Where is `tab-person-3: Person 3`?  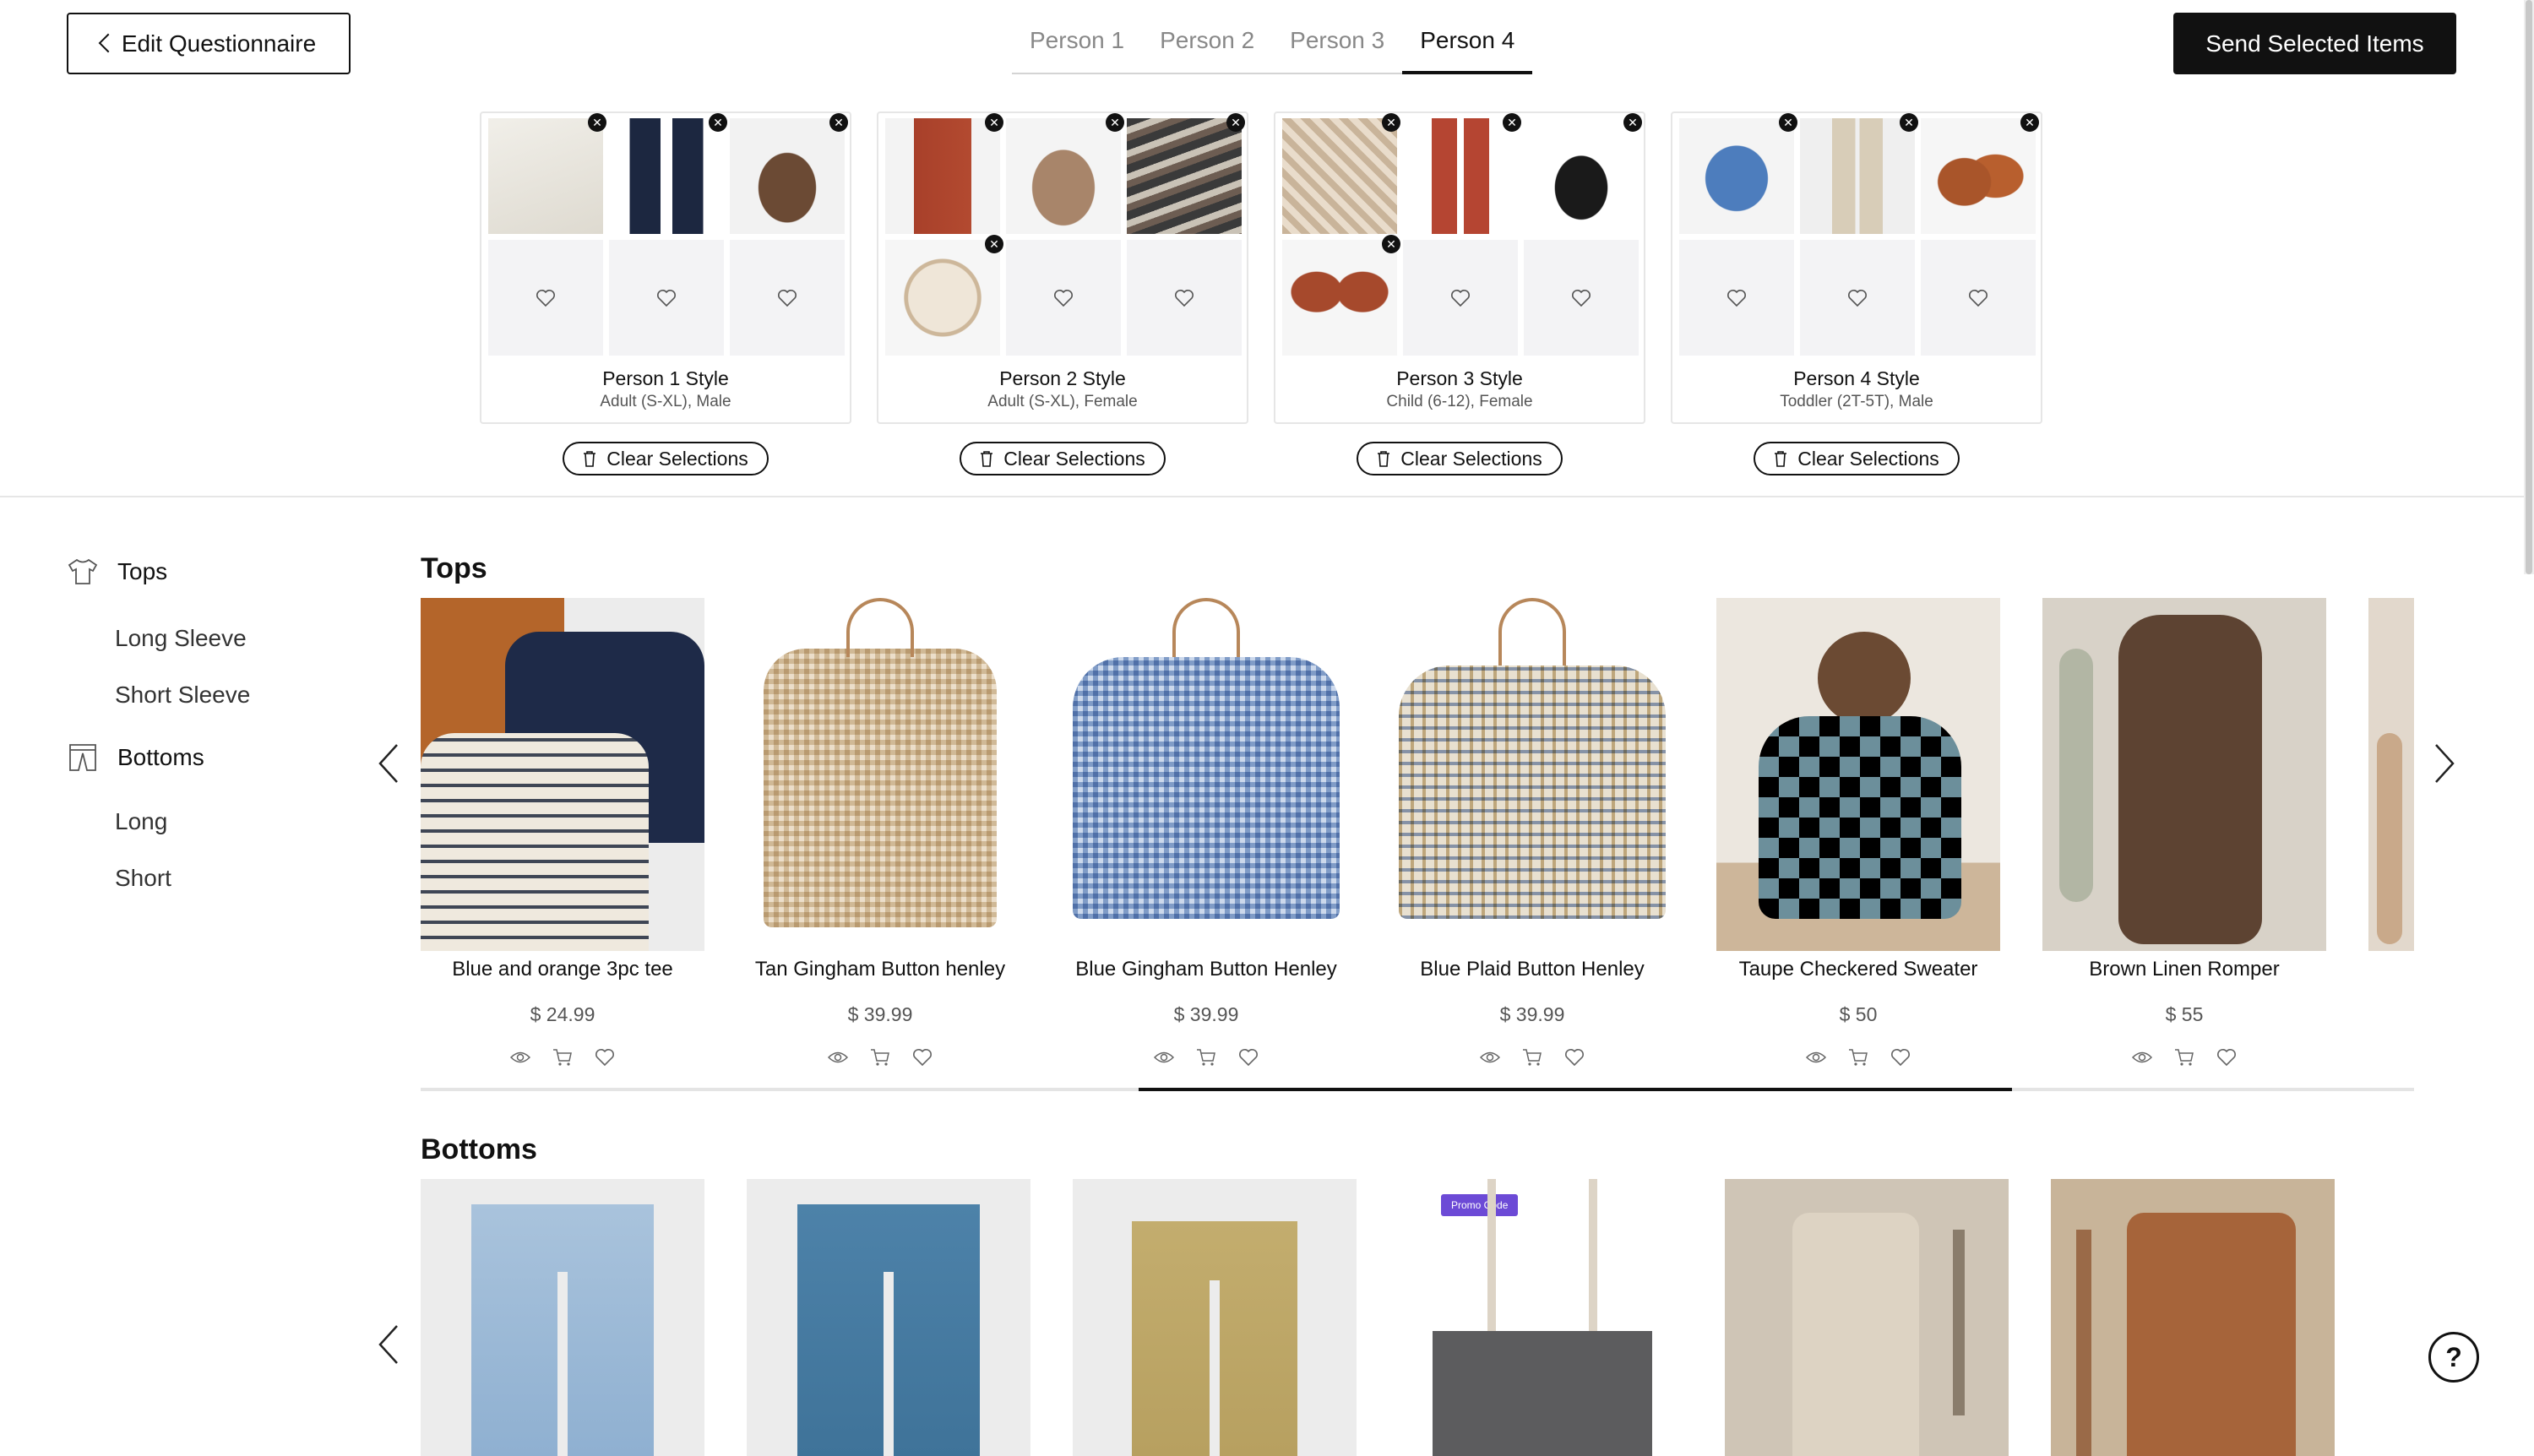
tab-person-3: Person 3 is located at coordinates (1337, 43).